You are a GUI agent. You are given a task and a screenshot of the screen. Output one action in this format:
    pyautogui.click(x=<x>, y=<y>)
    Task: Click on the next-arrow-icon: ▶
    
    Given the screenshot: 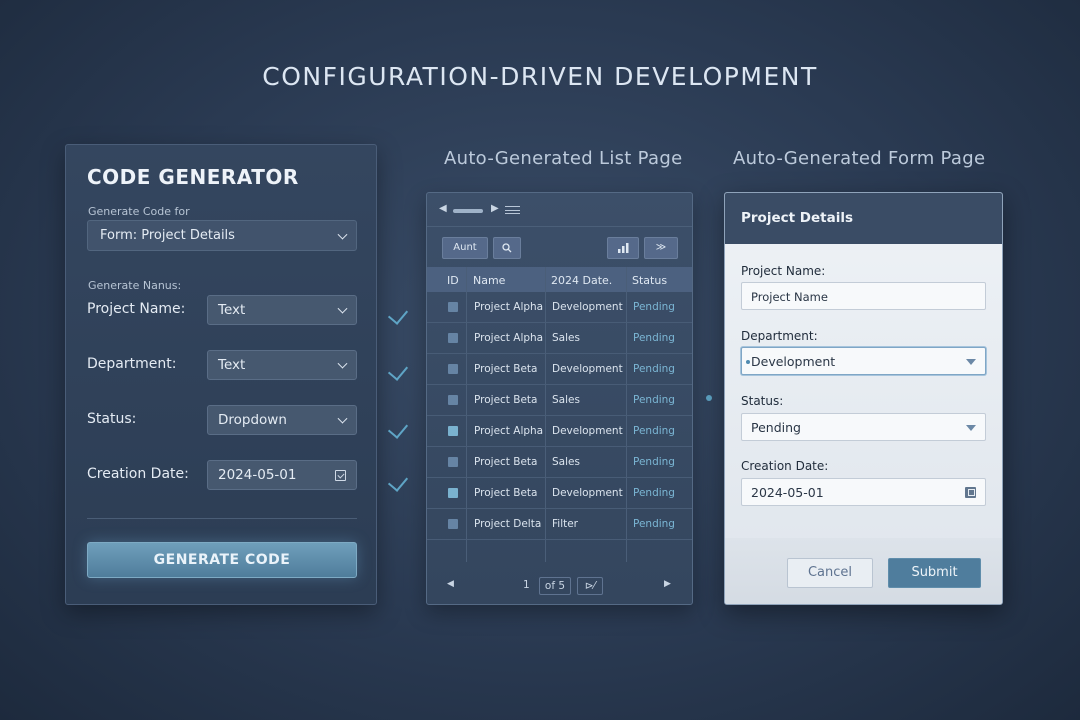 What is the action you would take?
    pyautogui.click(x=667, y=584)
    